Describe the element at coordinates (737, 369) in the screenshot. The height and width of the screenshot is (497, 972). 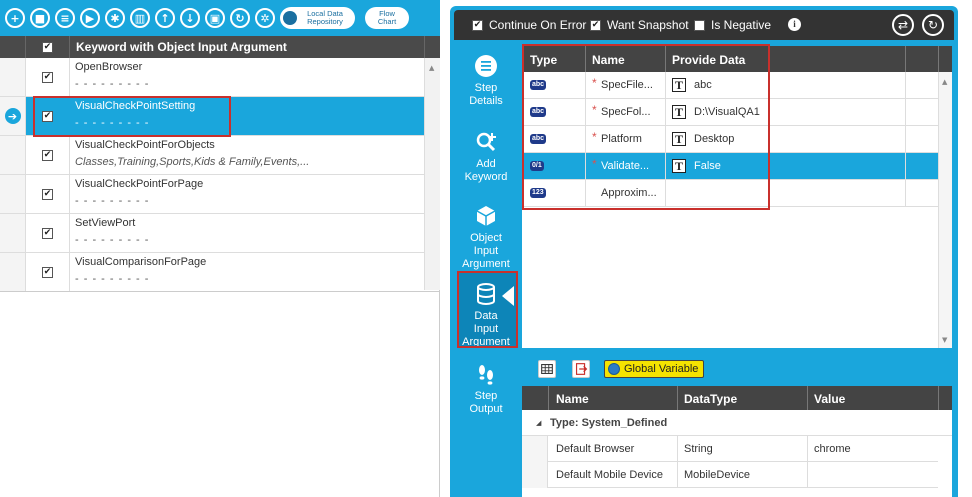
I see `global-variable-toolbar: Global Variable` at that location.